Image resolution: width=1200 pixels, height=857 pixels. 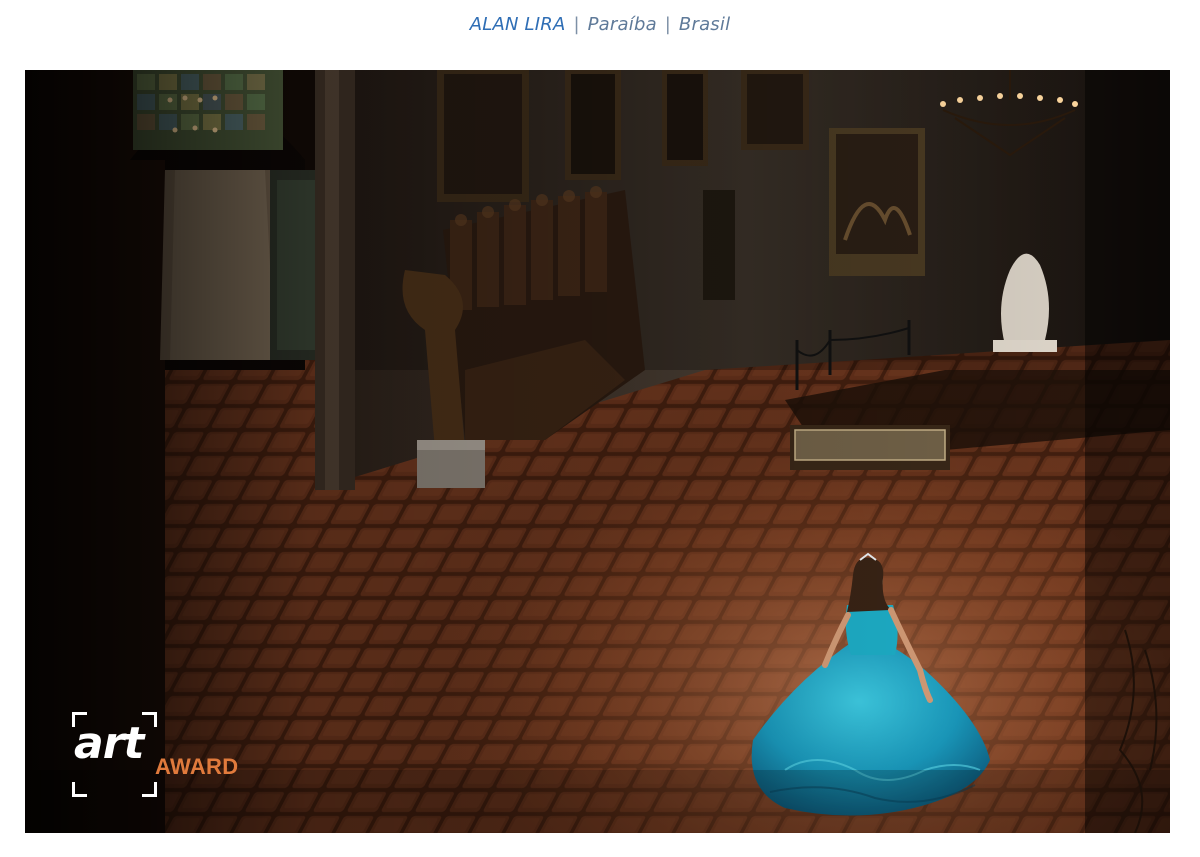 I want to click on logo-art-text: art, so click(x=109, y=743).